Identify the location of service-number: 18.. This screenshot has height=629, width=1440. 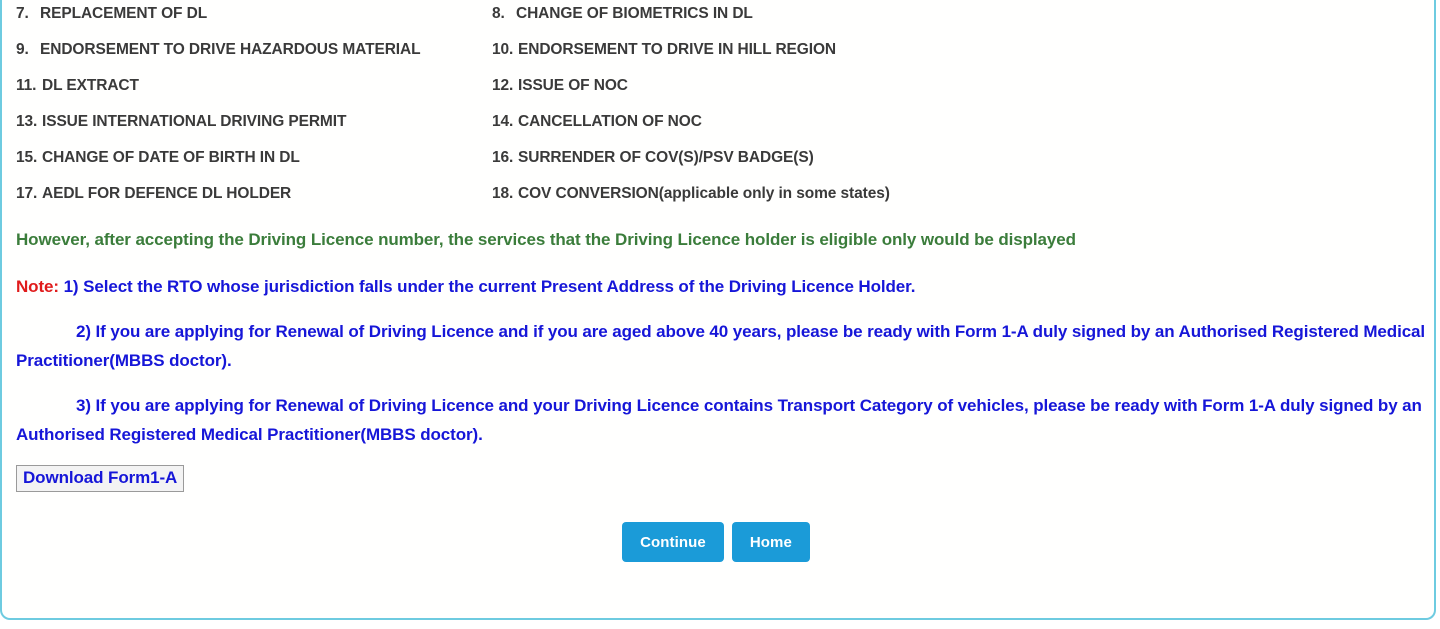
(503, 193).